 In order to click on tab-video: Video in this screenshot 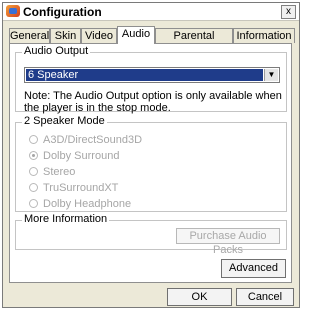, I will do `click(99, 35)`.